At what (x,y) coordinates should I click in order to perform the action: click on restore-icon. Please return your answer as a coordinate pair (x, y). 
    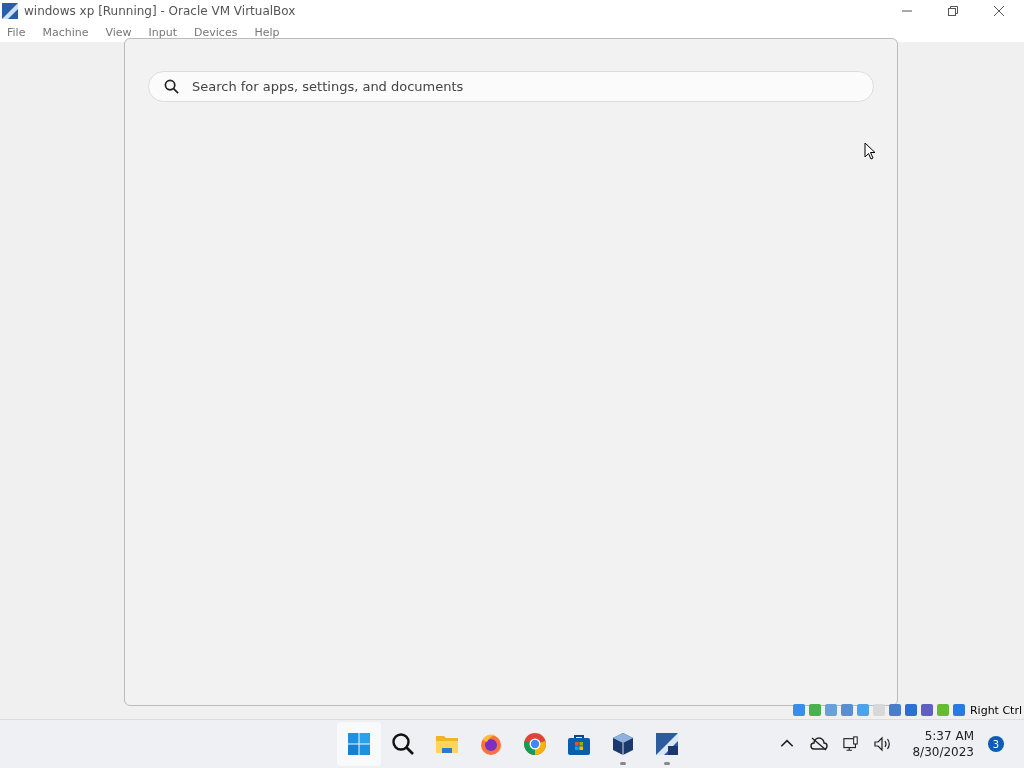
    Looking at the image, I should click on (953, 11).